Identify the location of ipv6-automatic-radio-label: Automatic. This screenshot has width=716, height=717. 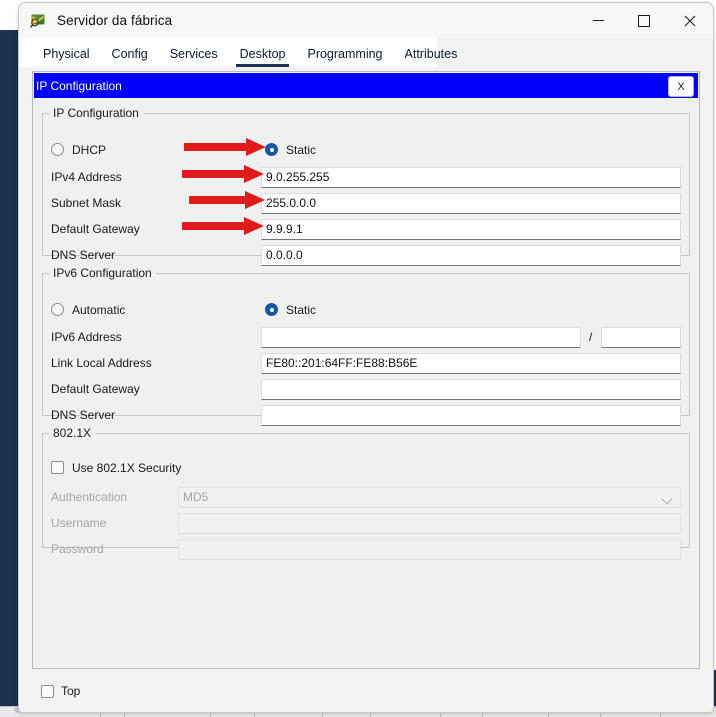
(99, 310).